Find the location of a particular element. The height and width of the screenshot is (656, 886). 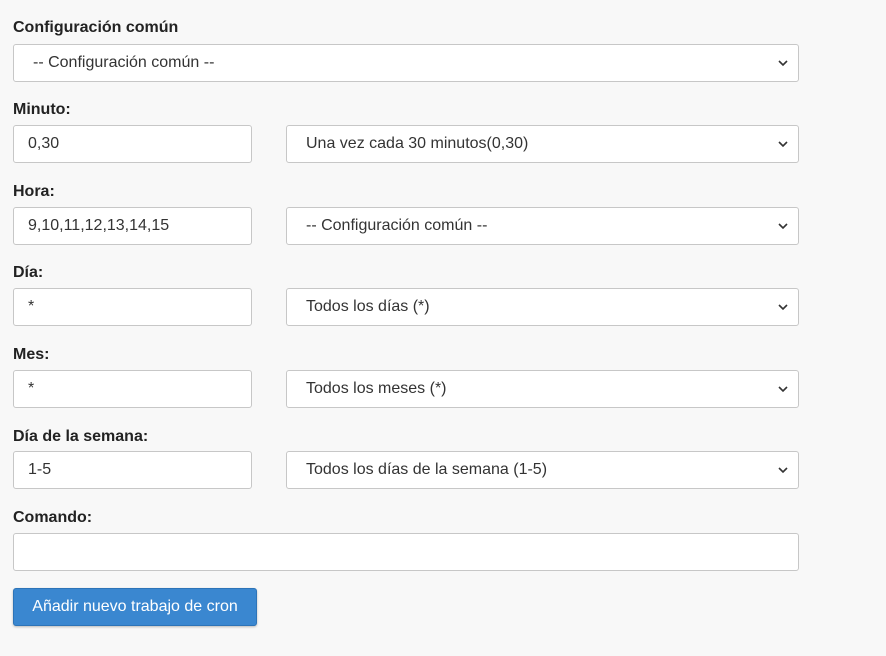

month-select: Todos los meses (*) is located at coordinates (542, 389).